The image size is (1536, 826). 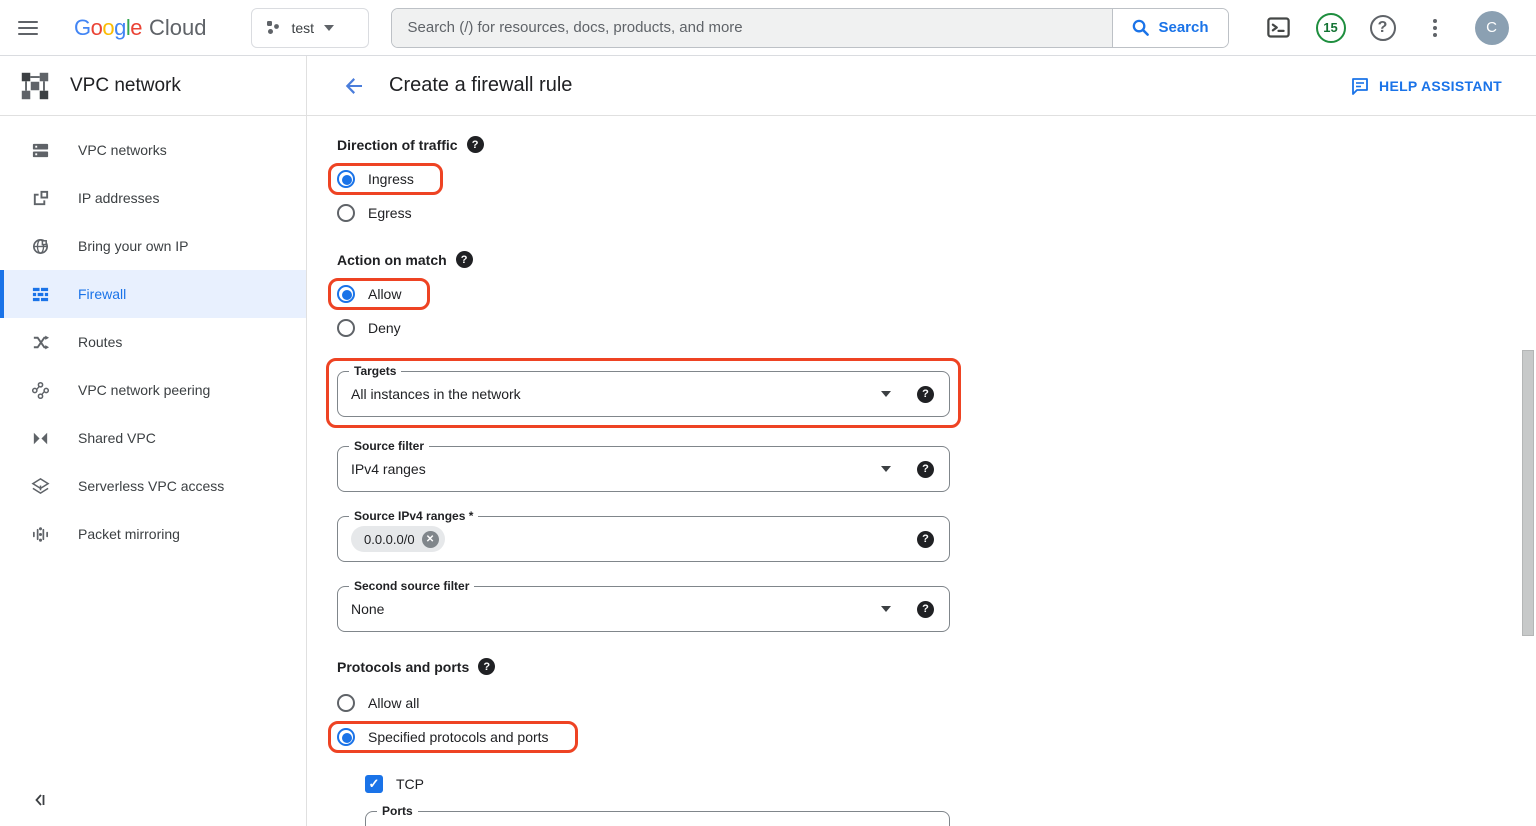 I want to click on tcp-checkbox-row: ✓ TCP, so click(x=950, y=784).